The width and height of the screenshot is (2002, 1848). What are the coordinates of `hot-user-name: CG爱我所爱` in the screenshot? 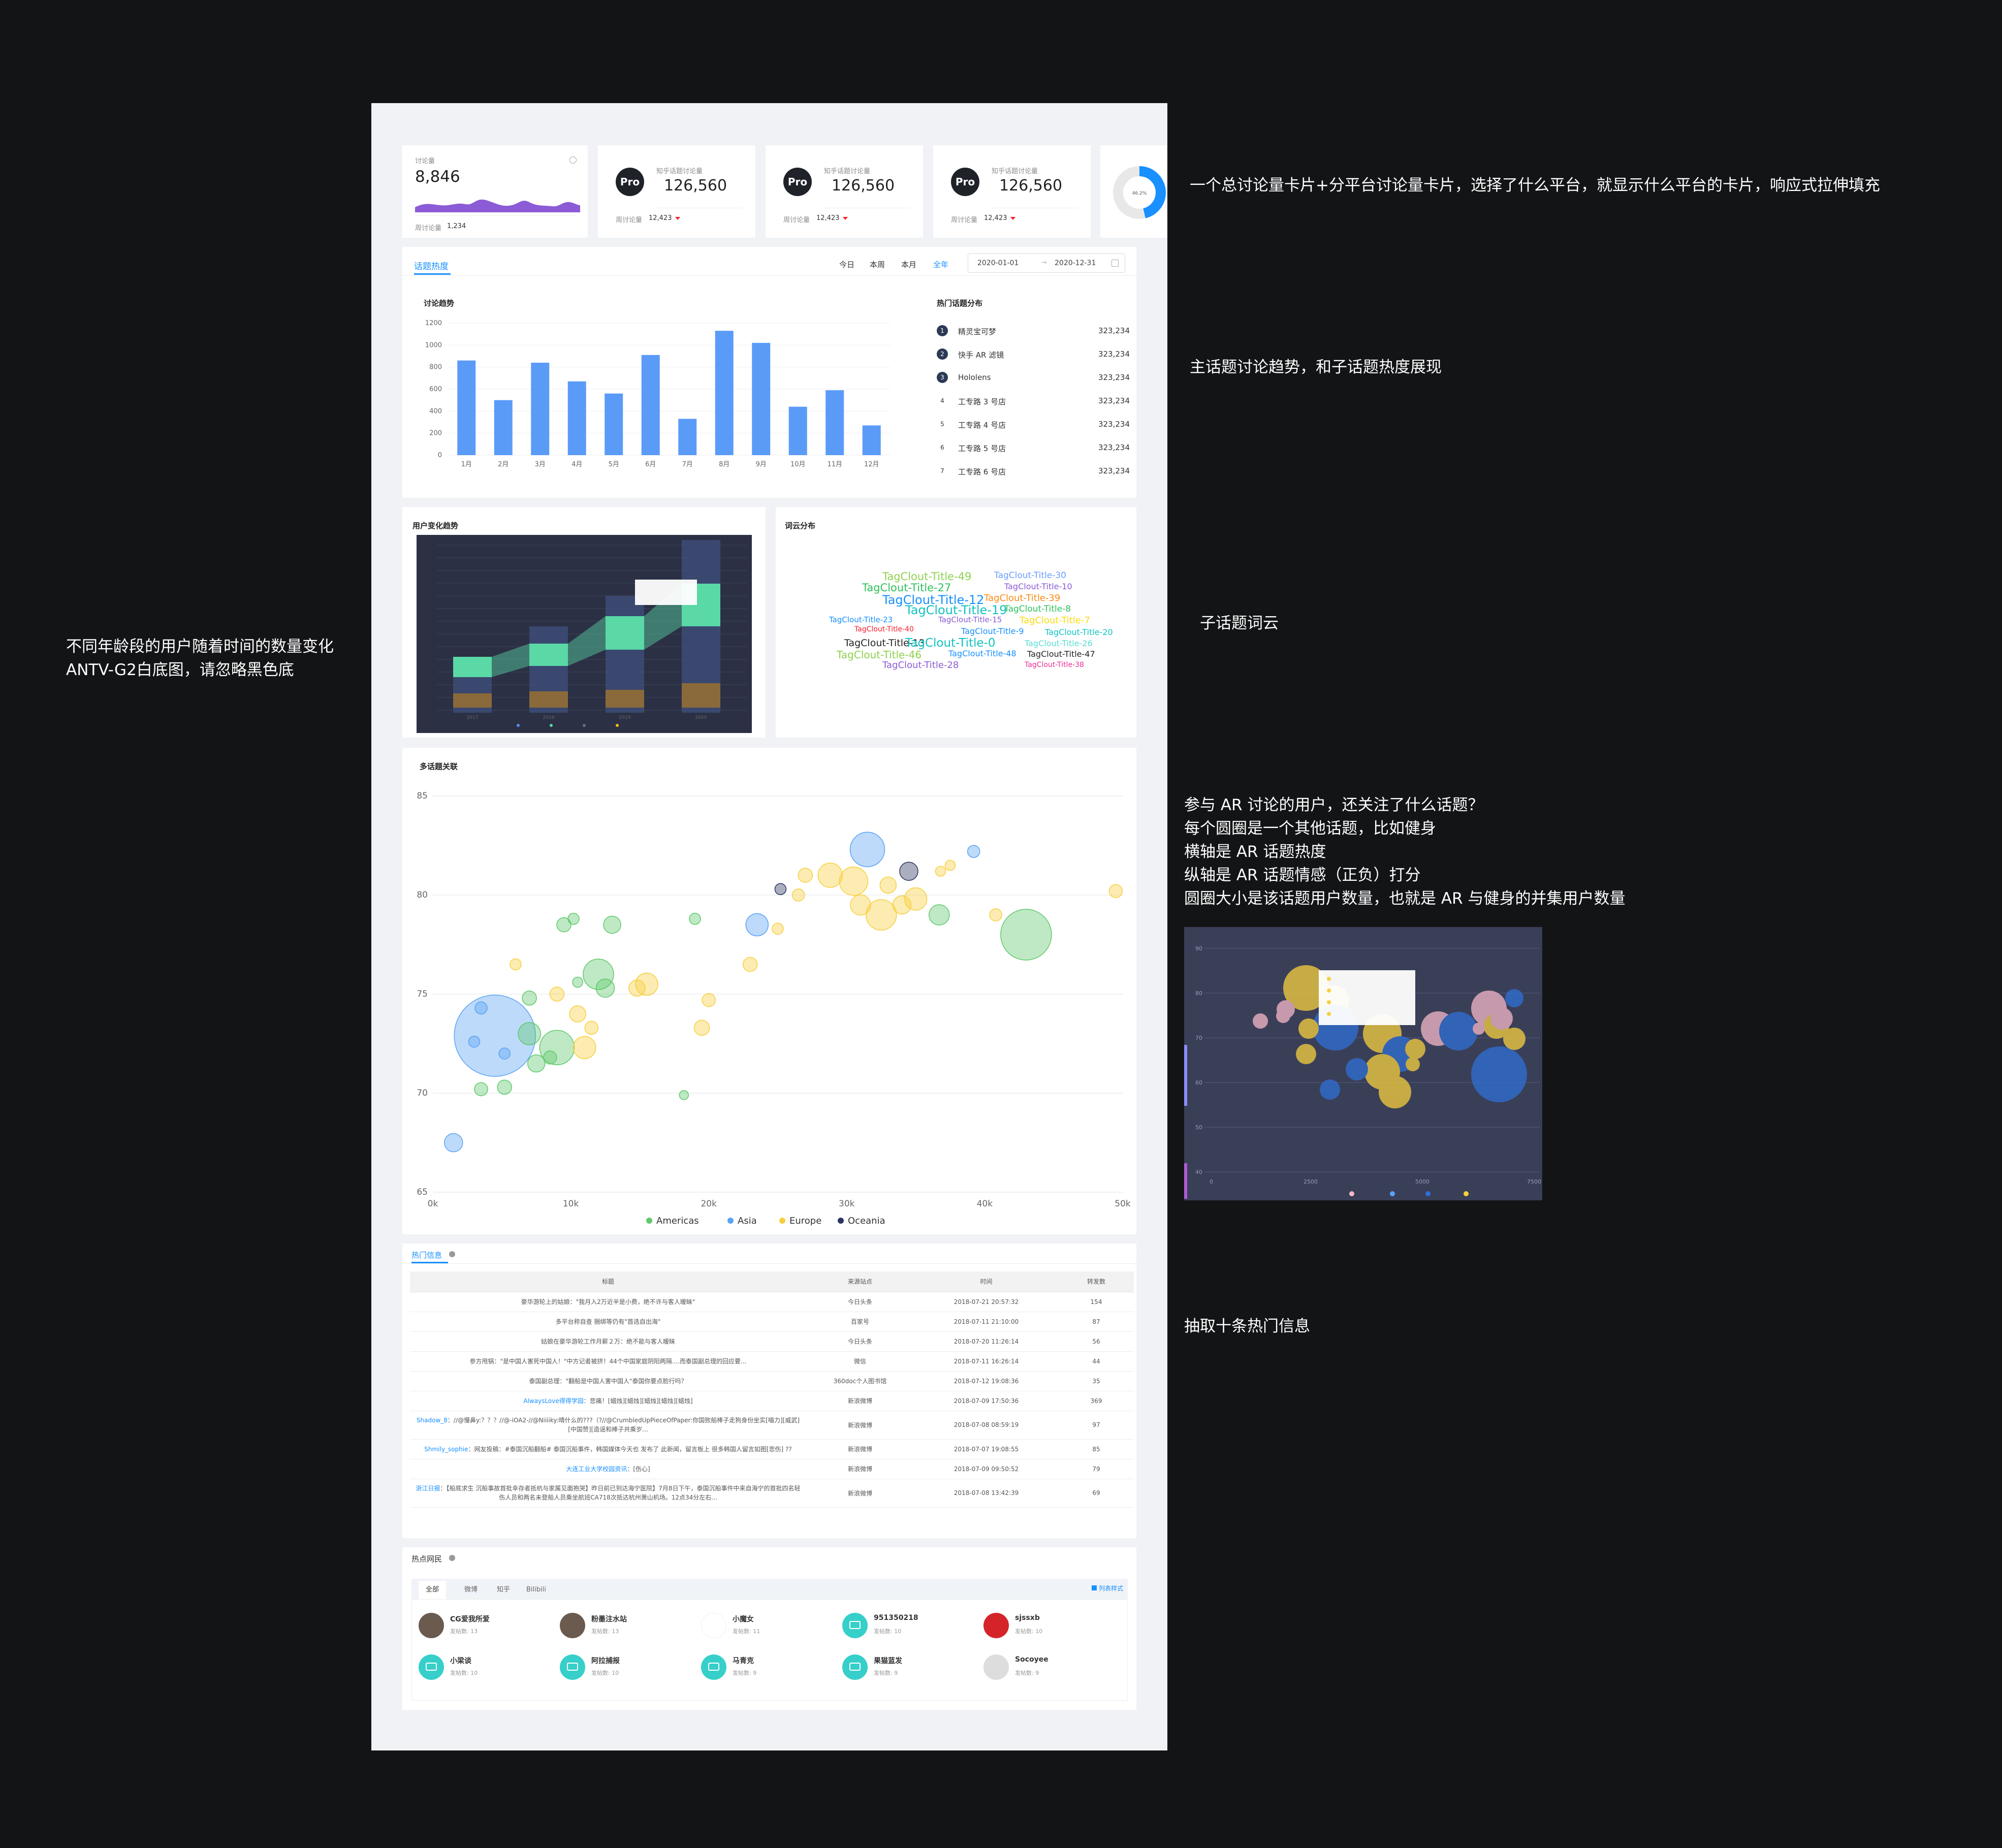 It's located at (470, 1619).